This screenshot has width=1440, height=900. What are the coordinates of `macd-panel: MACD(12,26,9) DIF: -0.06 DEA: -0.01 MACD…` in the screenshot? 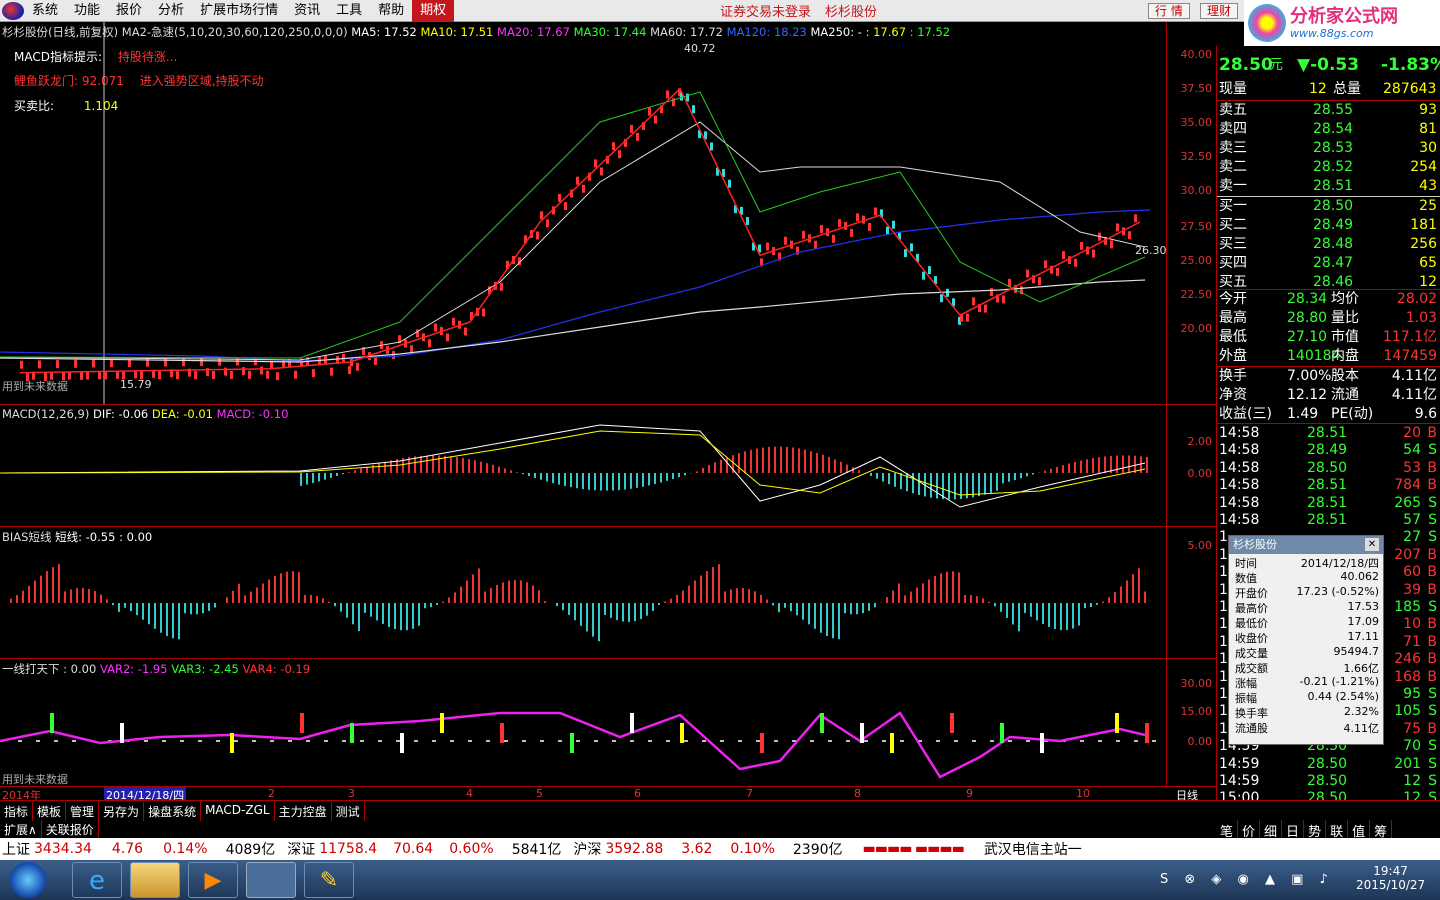 It's located at (608, 465).